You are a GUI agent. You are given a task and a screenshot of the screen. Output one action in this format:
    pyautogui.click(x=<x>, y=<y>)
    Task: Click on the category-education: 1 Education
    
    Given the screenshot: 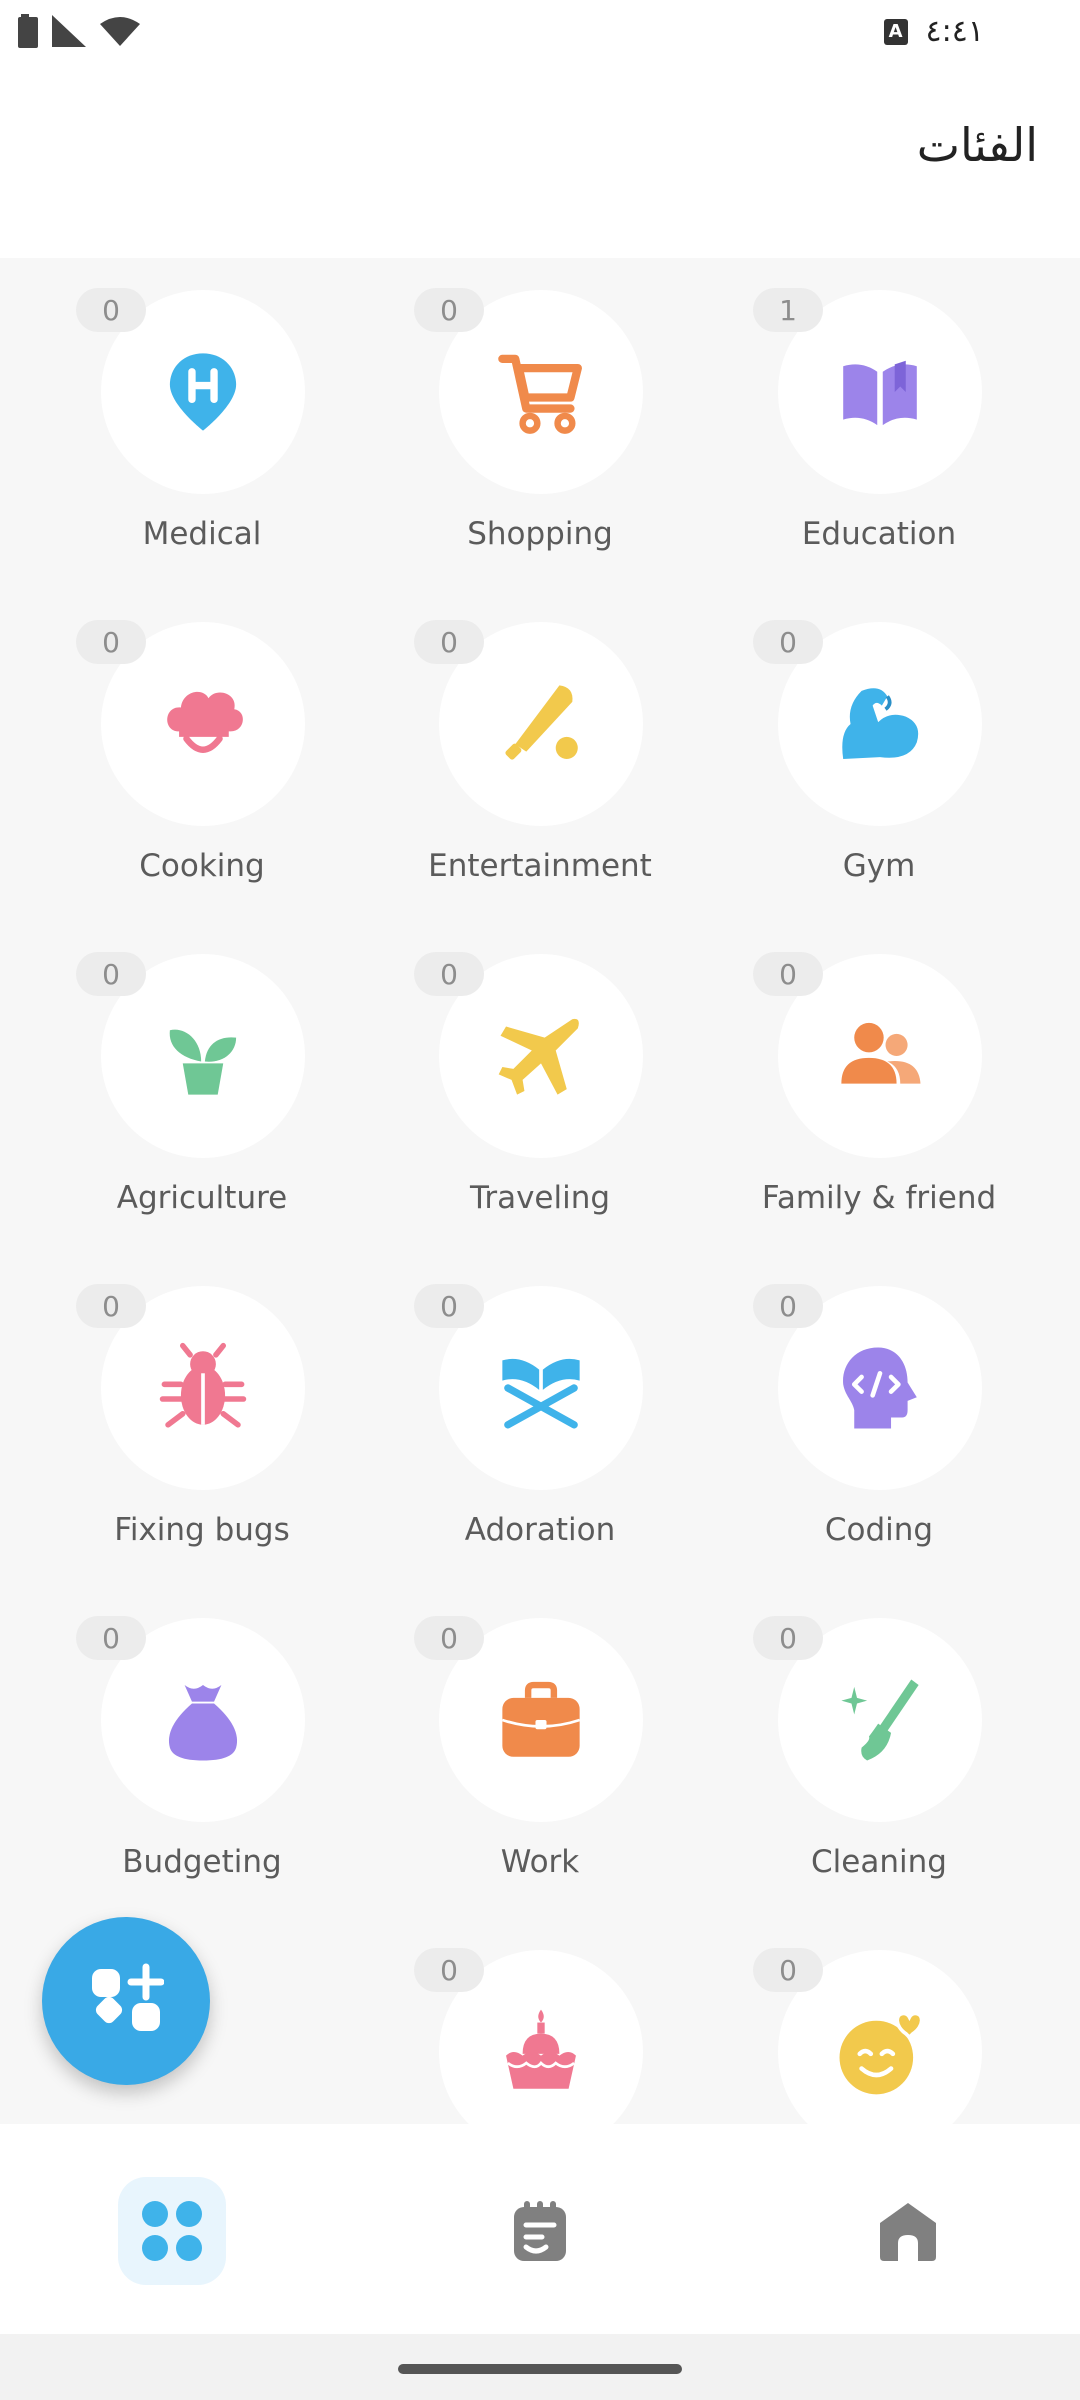 What is the action you would take?
    pyautogui.click(x=879, y=408)
    